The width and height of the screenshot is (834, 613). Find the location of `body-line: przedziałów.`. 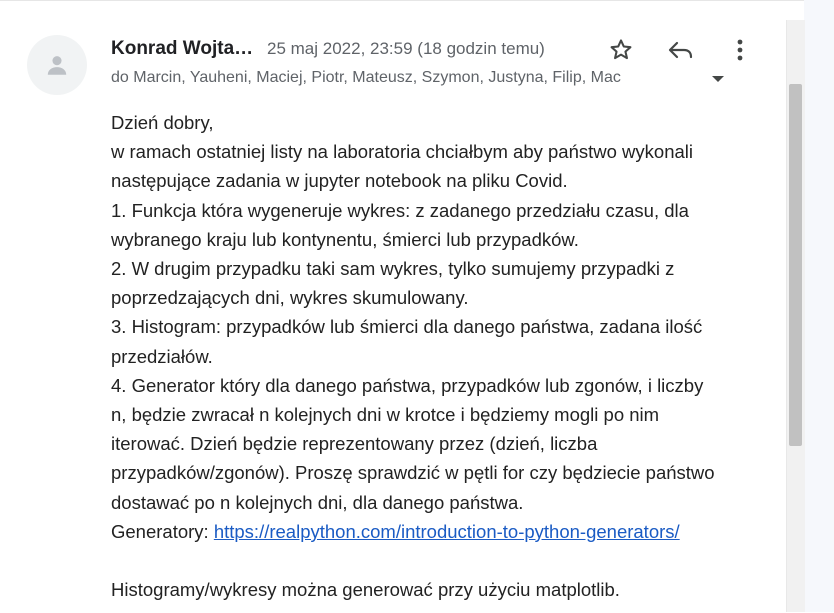

body-line: przedziałów. is located at coordinates (162, 356).